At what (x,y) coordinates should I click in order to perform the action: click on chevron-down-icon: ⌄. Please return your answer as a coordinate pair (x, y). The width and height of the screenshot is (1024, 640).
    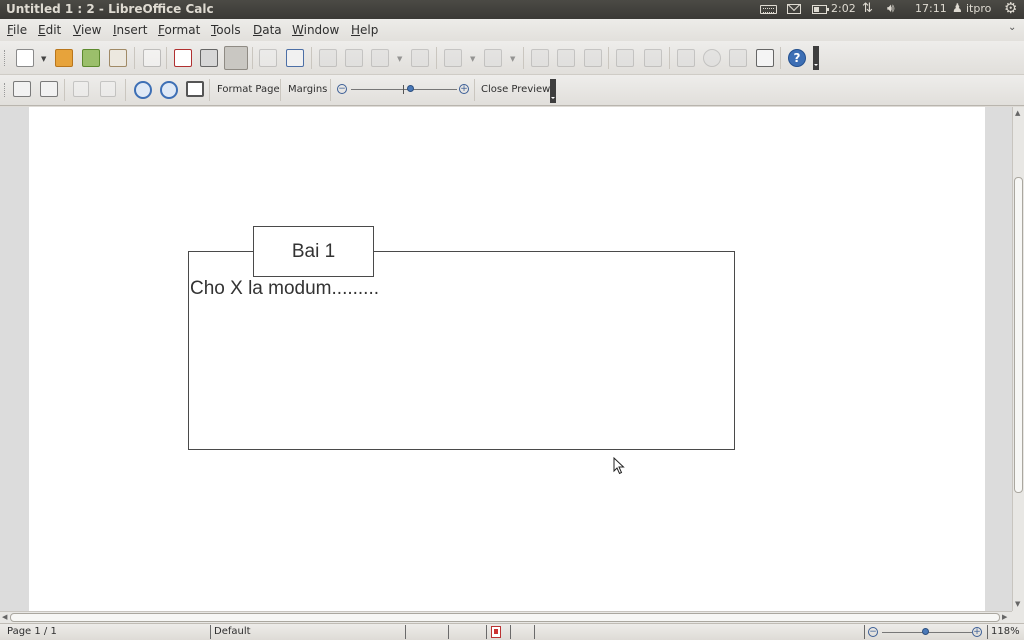
    Looking at the image, I should click on (1012, 27).